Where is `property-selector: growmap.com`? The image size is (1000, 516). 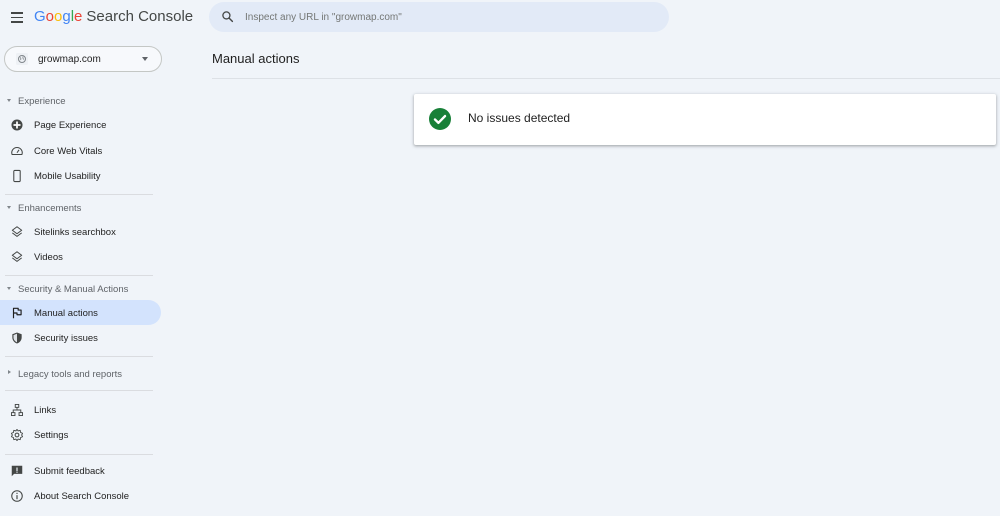
property-selector: growmap.com is located at coordinates (83, 59).